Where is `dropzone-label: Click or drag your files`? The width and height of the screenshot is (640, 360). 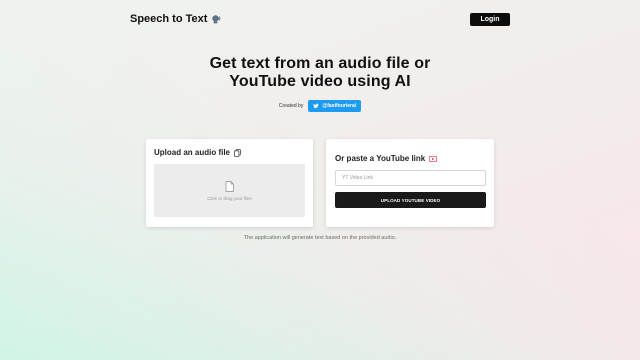 dropzone-label: Click or drag your files is located at coordinates (229, 198).